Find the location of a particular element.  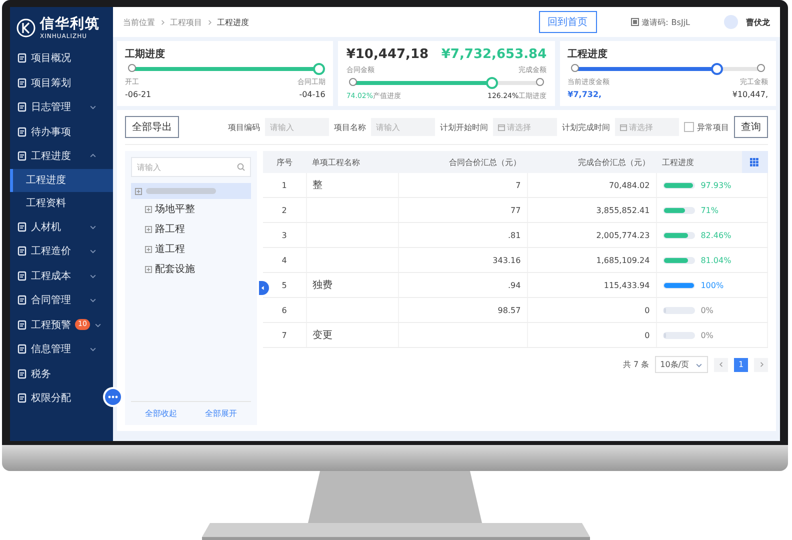

submenu-item: 工程资料 is located at coordinates (61, 203).